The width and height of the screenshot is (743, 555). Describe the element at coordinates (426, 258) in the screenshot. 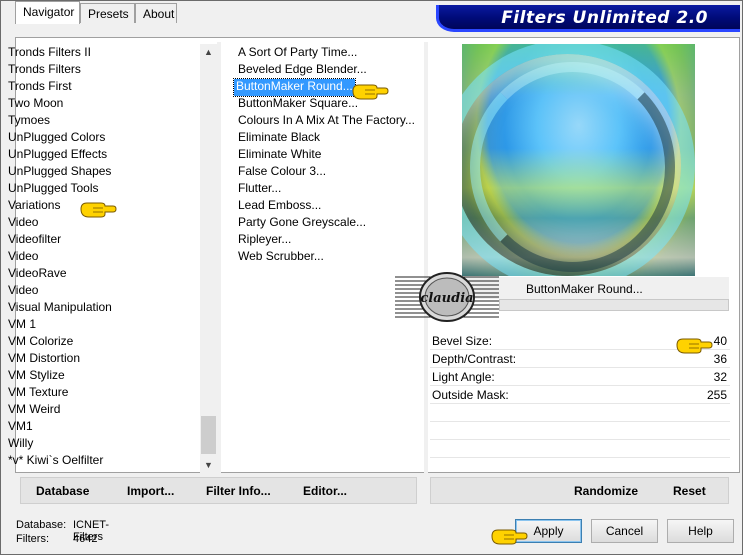

I see `preview-divider` at that location.